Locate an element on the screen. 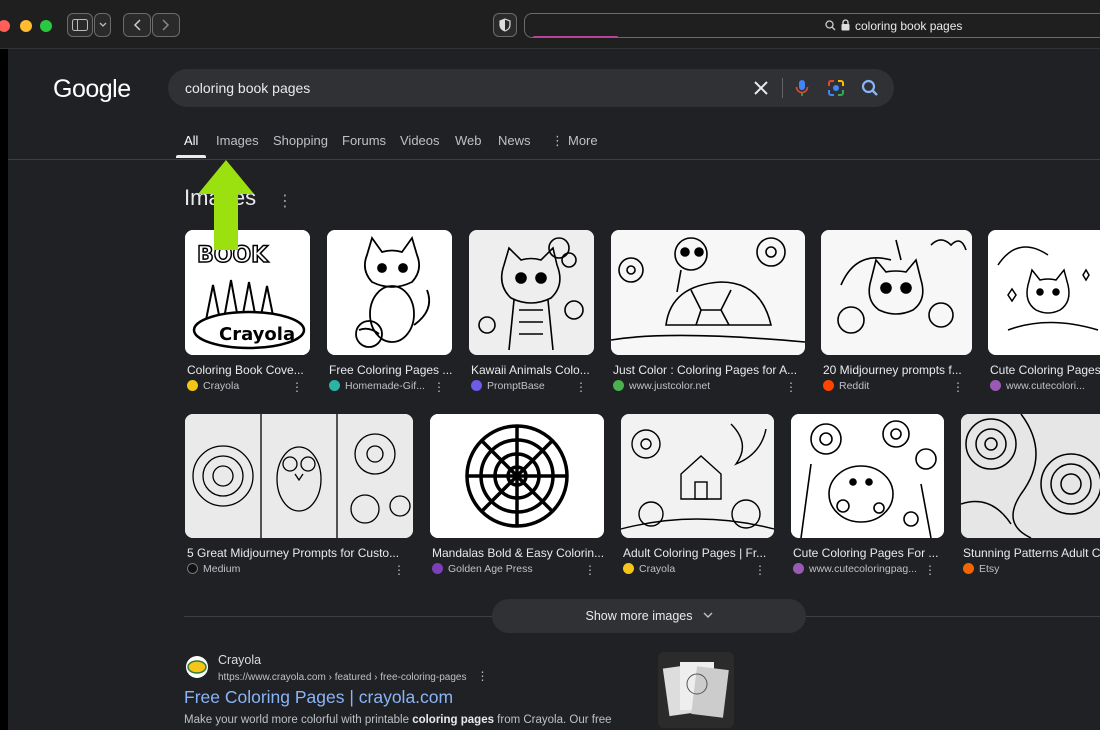 This screenshot has height=730, width=1100. browser-toolbar: coloring book pages is located at coordinates (550, 24).